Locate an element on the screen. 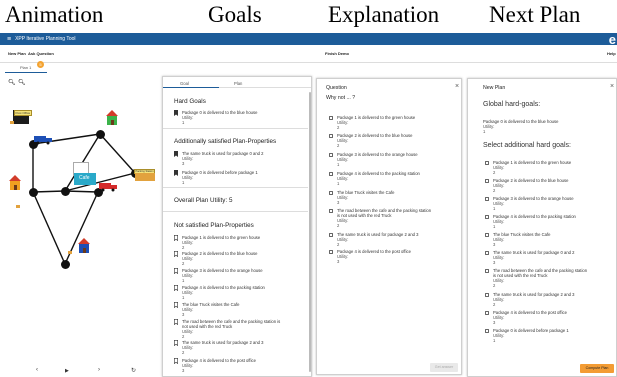 This screenshot has height=377, width=617. post-office-label: Post Office is located at coordinates (23, 113).